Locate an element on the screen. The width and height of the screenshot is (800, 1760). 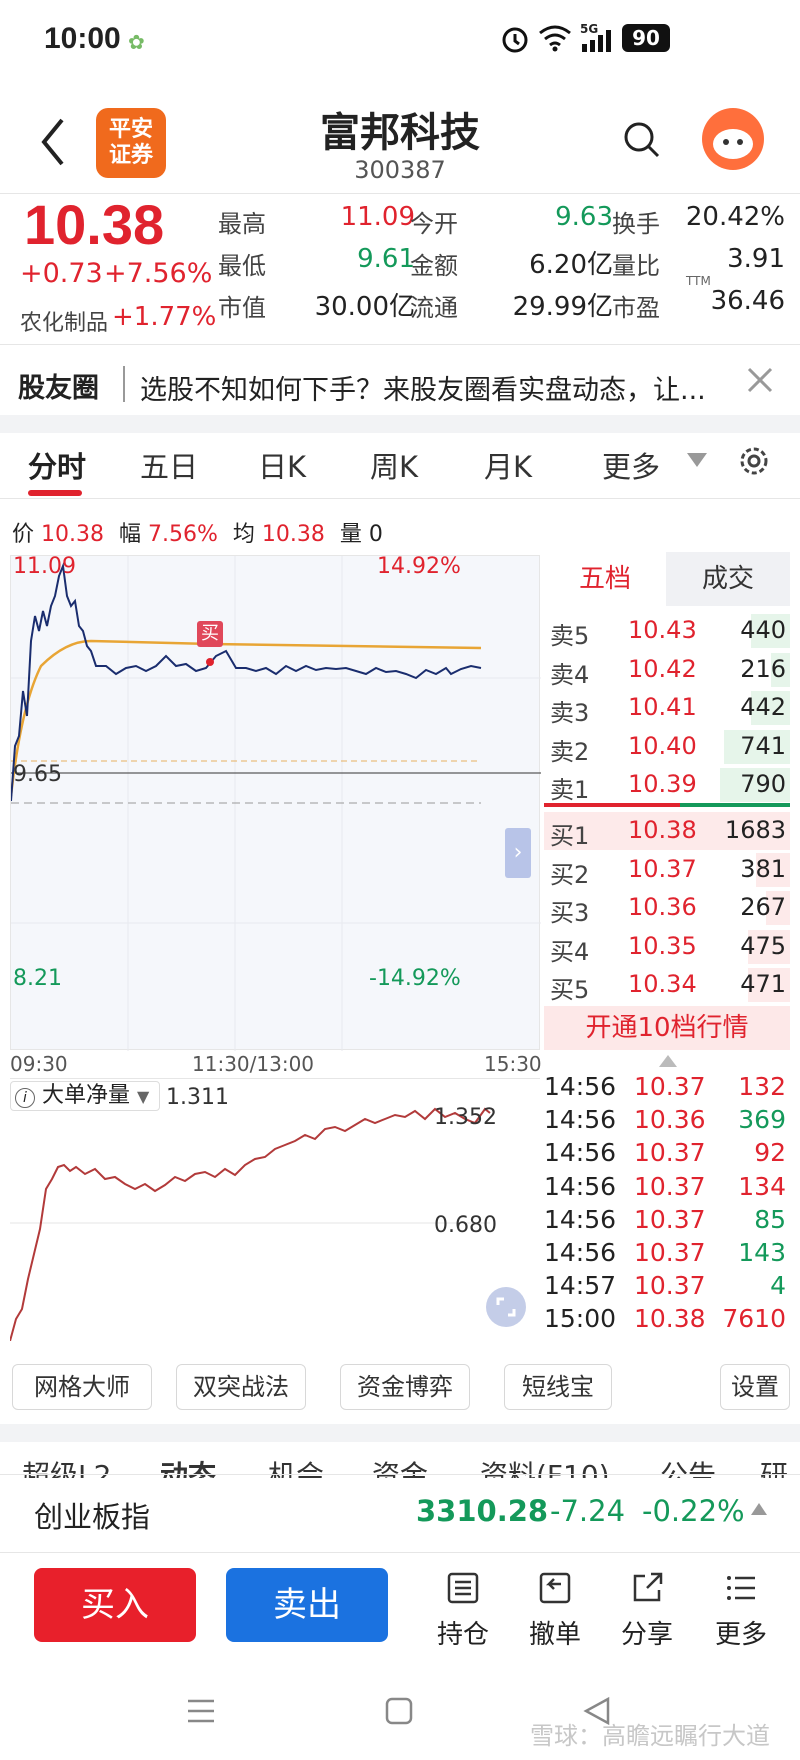
orderbook-sell-row: 卖2 10.40 741 is located at coordinates (667, 747).